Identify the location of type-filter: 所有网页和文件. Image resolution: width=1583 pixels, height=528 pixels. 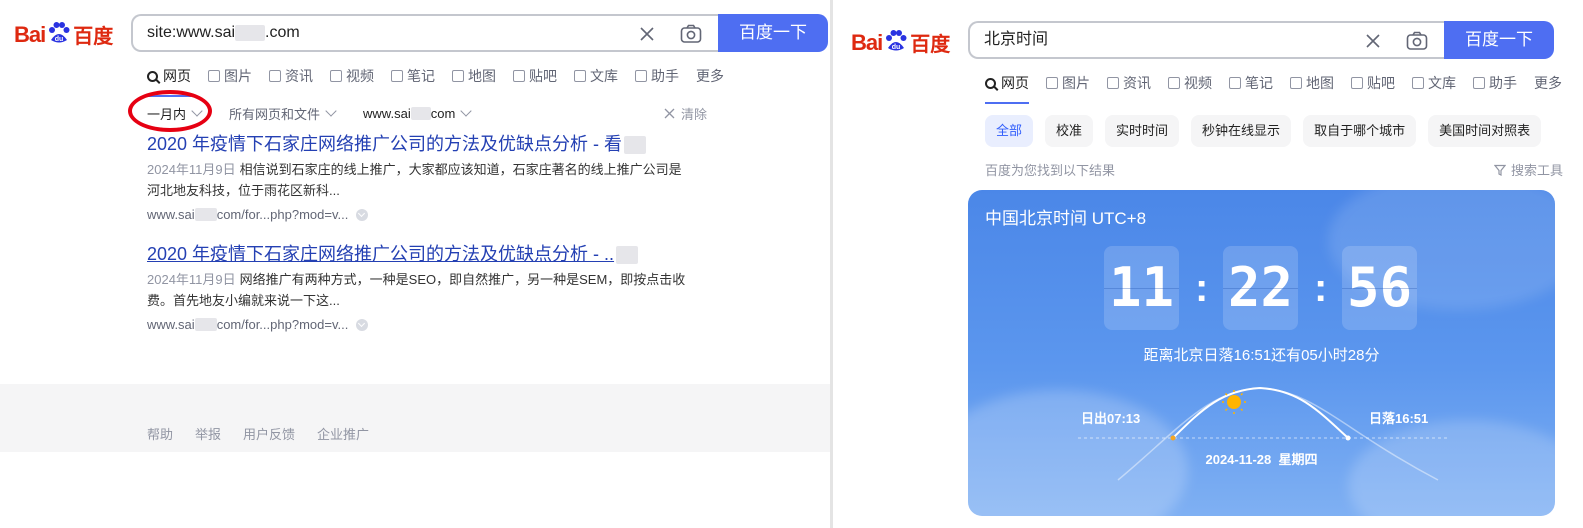
(283, 113).